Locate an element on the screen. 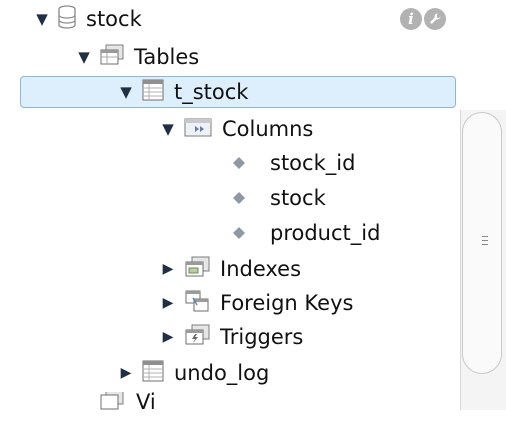  tree-node-table-undo-log: ▶ undo_log is located at coordinates (193, 373).